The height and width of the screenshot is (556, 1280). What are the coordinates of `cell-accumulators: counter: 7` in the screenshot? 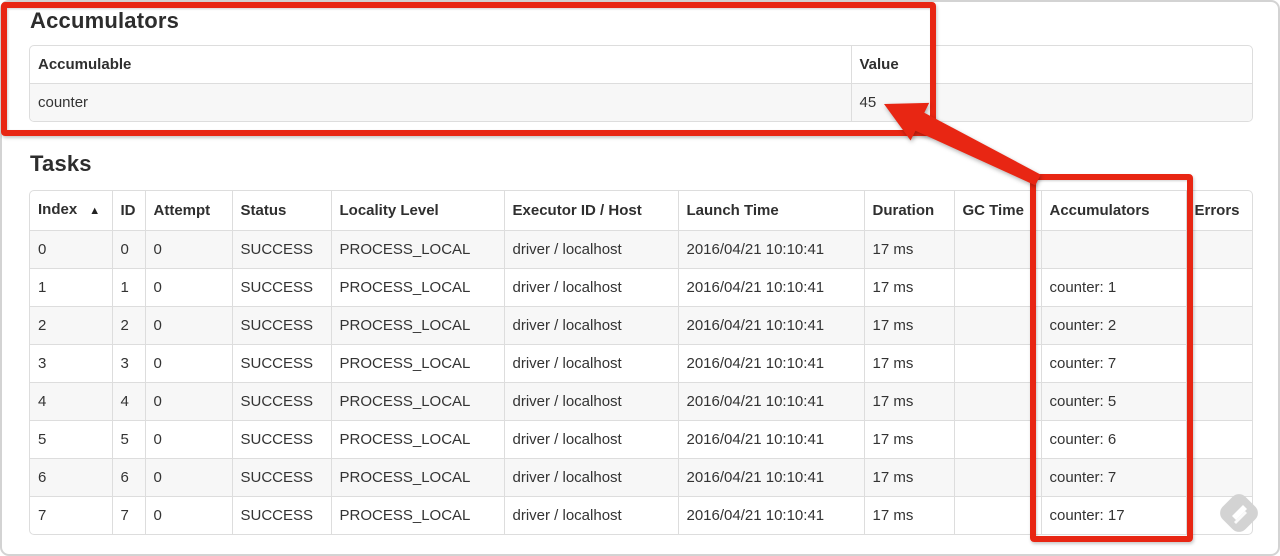 It's located at (1113, 477).